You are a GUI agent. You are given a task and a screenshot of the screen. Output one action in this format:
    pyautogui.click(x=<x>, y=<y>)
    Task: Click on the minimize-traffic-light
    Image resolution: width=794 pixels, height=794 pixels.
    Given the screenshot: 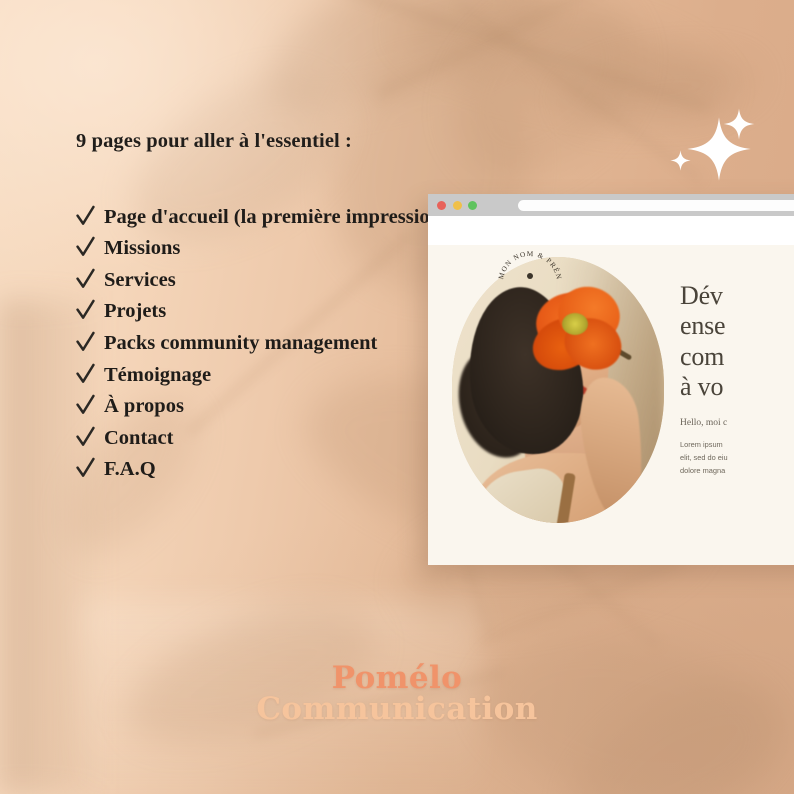 What is the action you would take?
    pyautogui.click(x=457, y=205)
    